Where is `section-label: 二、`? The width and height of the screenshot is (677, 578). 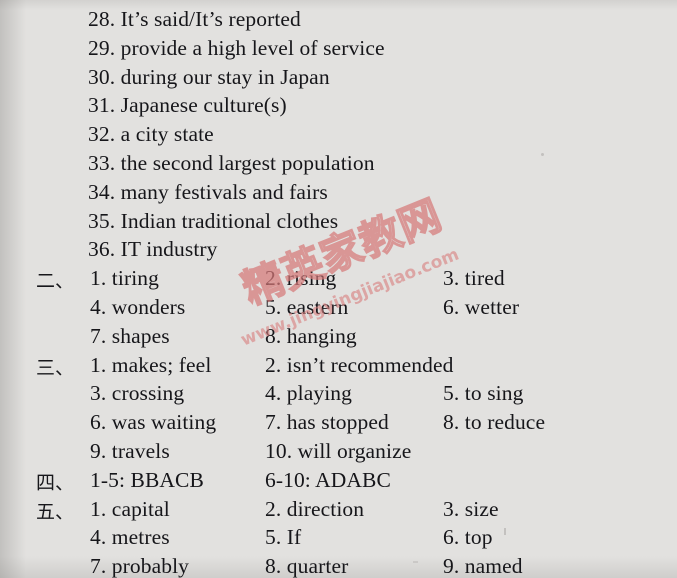
section-label: 二、 is located at coordinates (55, 281).